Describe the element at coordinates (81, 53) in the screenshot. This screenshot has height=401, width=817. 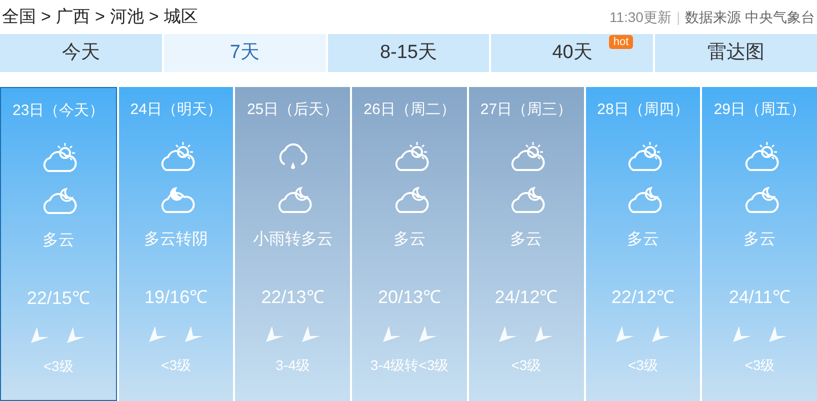
I see `forecast-tab: 今天` at that location.